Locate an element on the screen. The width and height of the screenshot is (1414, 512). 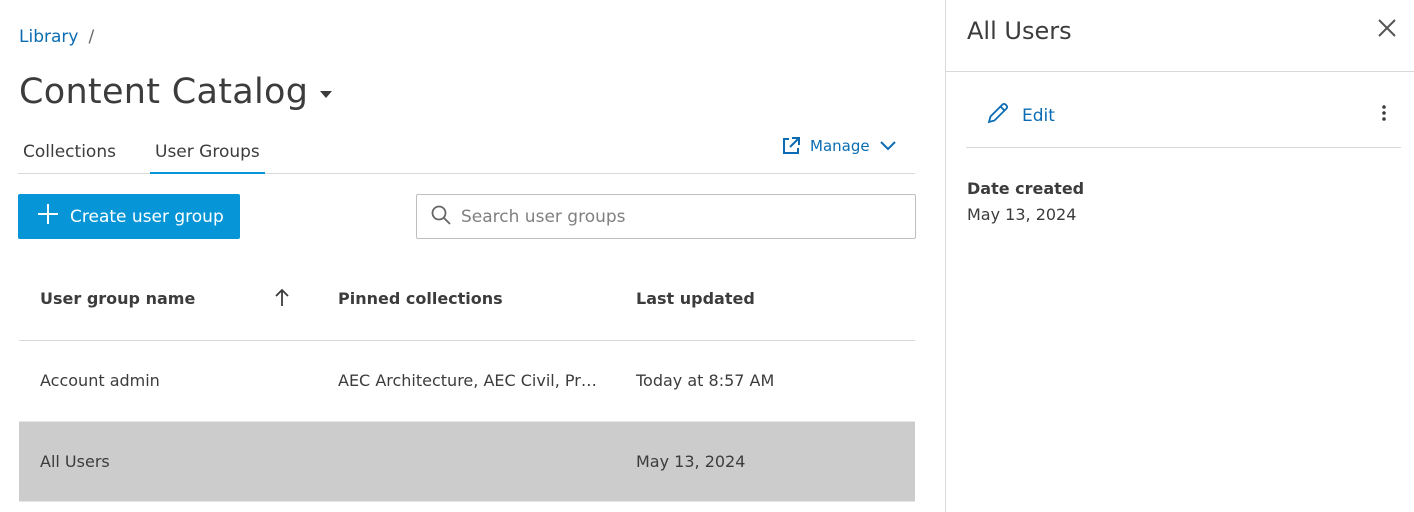
search-box is located at coordinates (666, 216).